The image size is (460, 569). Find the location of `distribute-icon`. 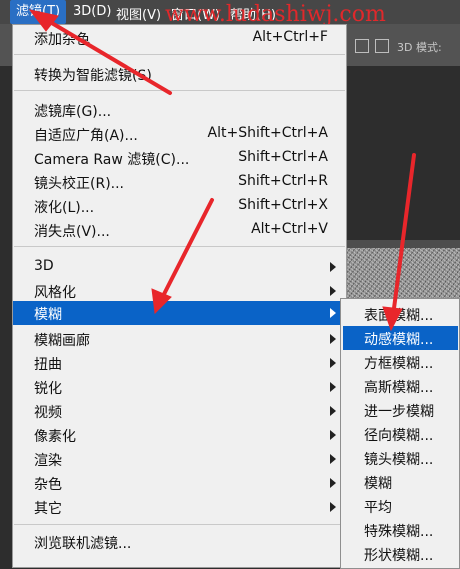

distribute-icon is located at coordinates (382, 46).